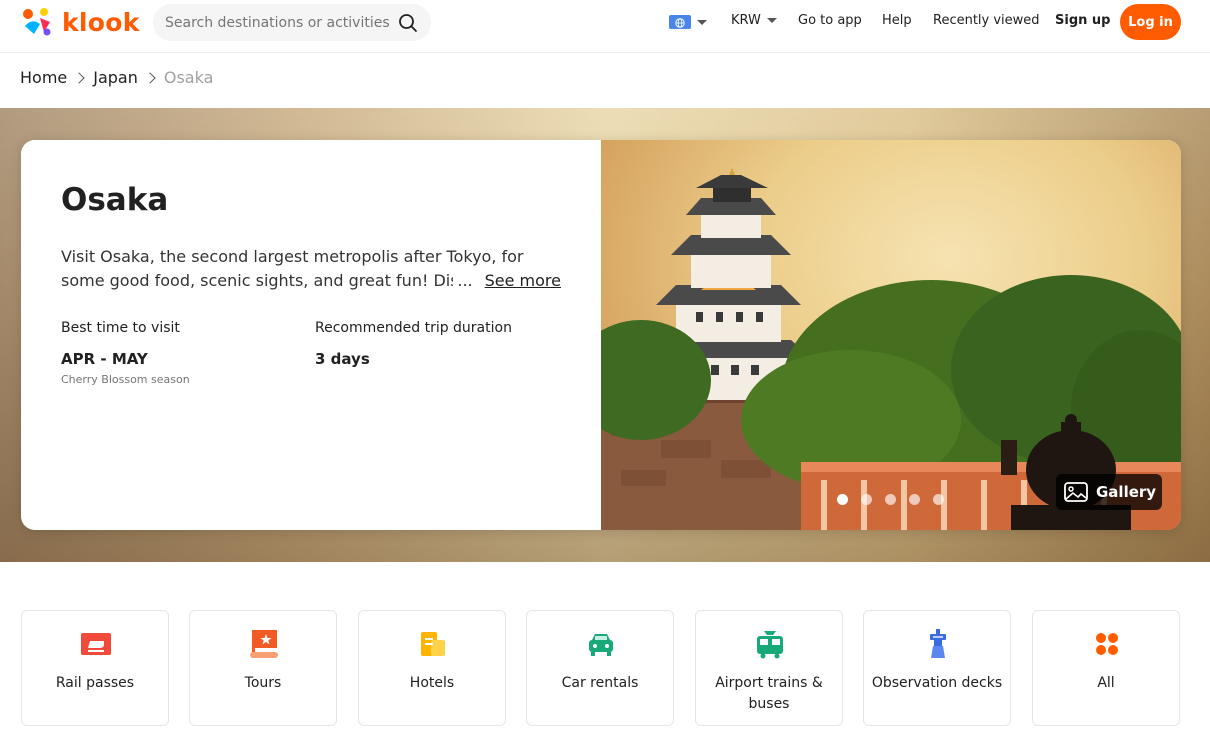  I want to click on breadcrumb-osaka: Osaka, so click(188, 77).